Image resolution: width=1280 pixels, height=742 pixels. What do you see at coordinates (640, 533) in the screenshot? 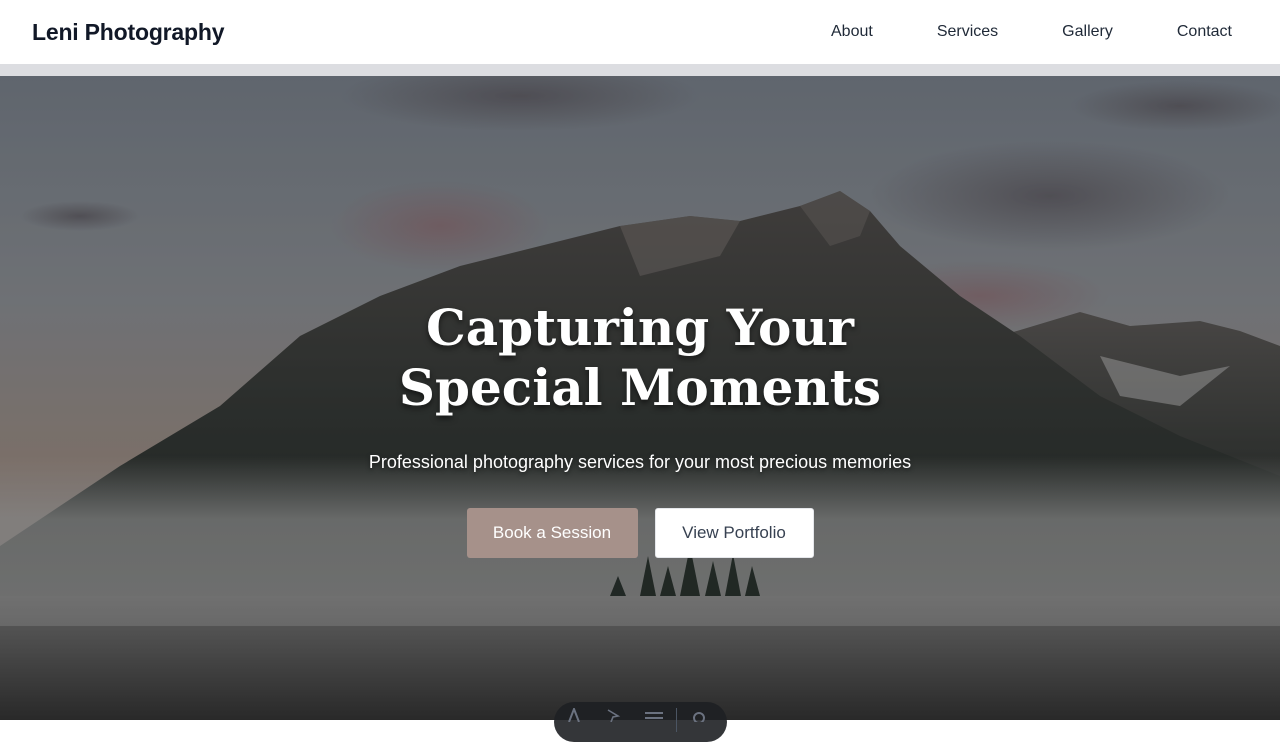
I see `hero-actions: Book a Session View Portfolio` at bounding box center [640, 533].